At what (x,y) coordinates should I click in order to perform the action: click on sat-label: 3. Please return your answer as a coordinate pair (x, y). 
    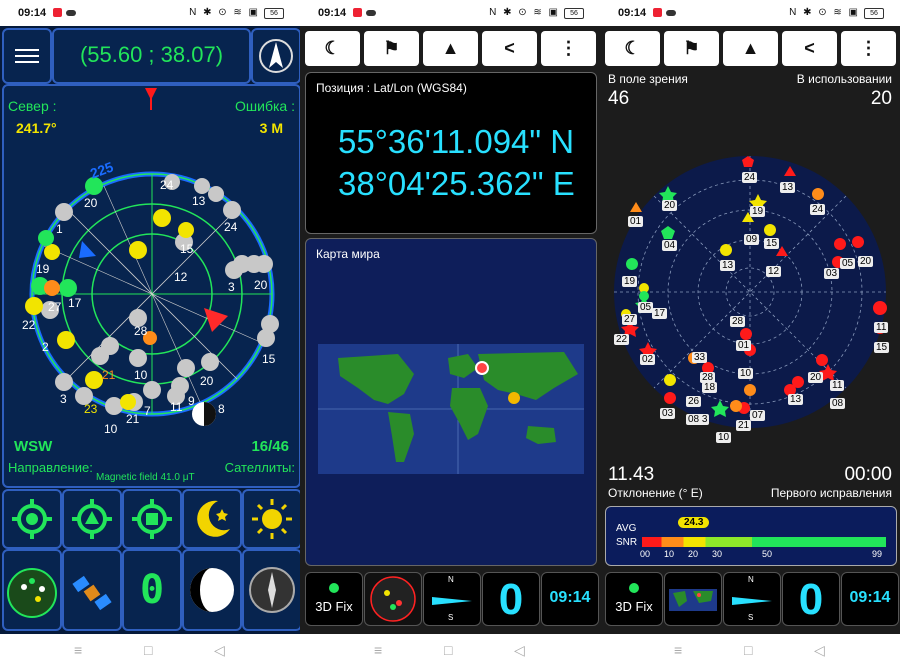
    Looking at the image, I should click on (63, 399).